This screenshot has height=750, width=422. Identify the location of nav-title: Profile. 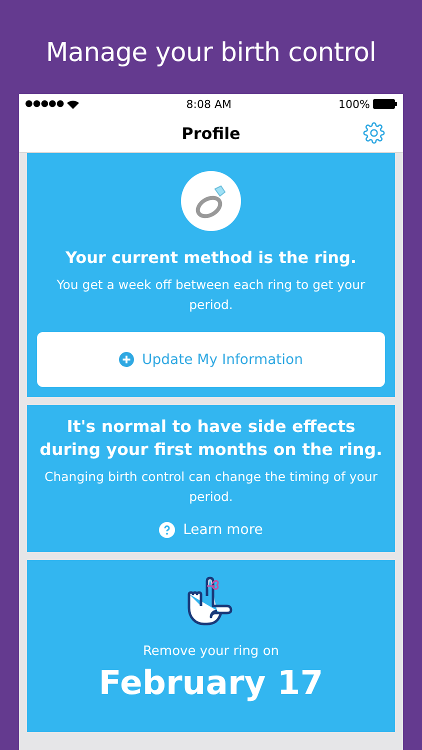
(211, 133).